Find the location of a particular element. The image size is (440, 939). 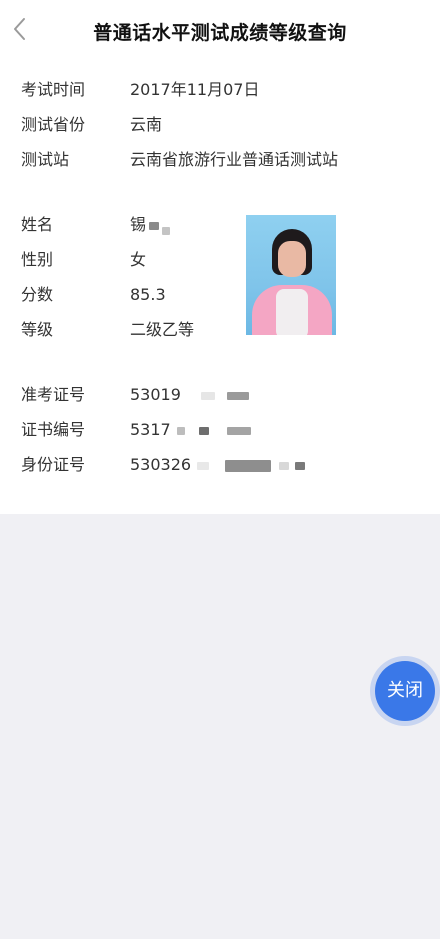

province-label: 测试省份 is located at coordinates (53, 124).